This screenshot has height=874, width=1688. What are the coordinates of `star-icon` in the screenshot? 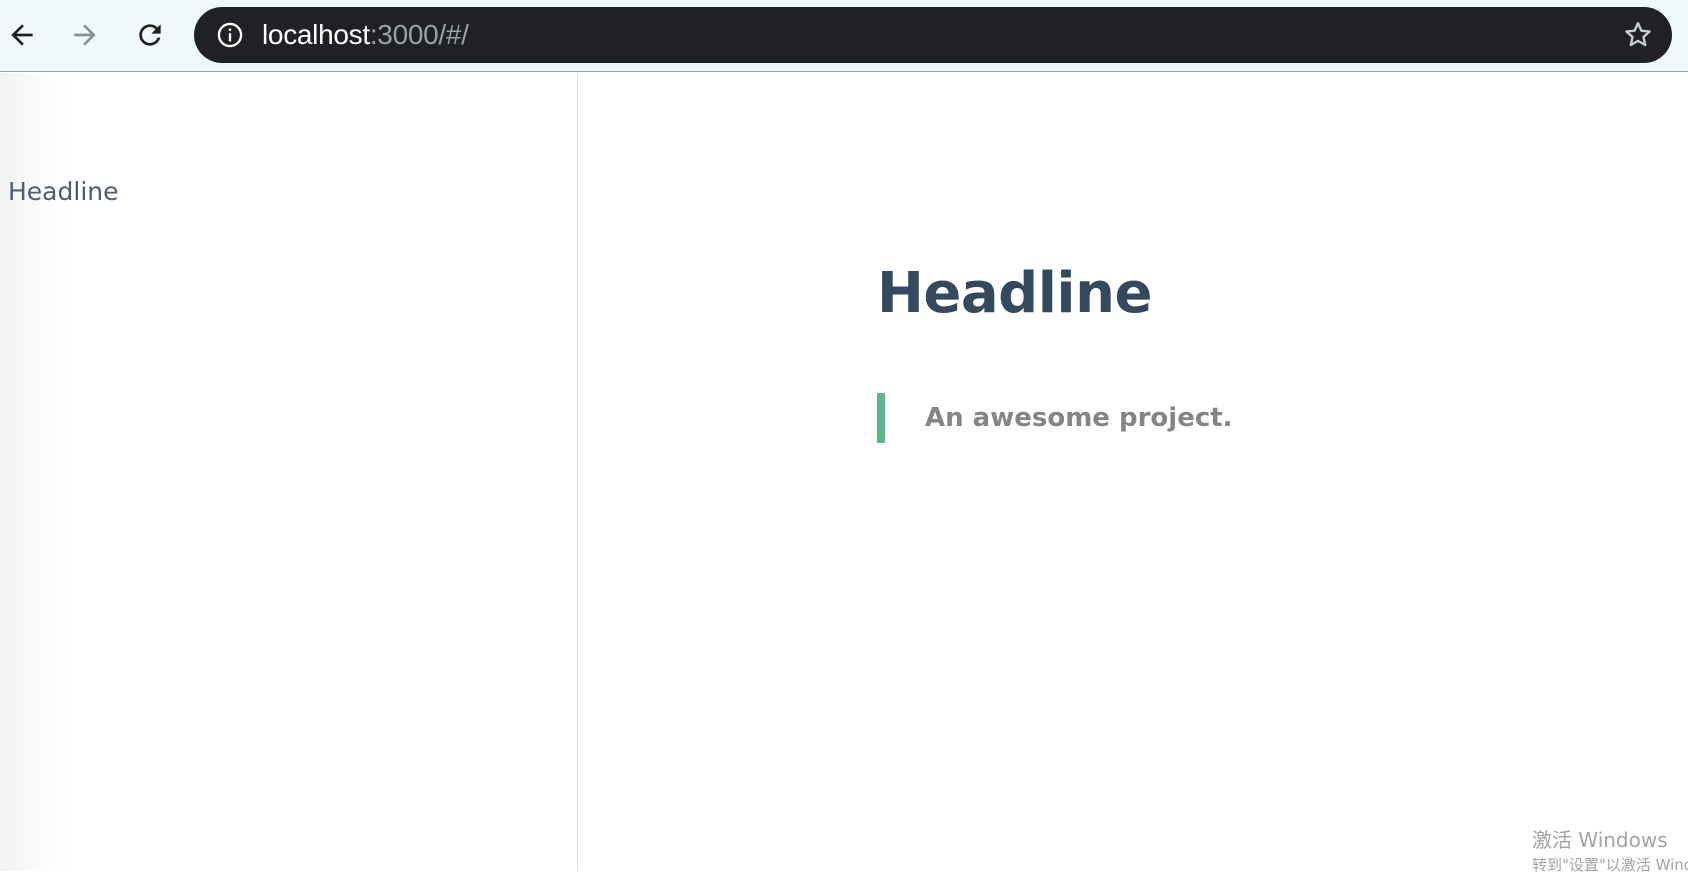 It's located at (1638, 35).